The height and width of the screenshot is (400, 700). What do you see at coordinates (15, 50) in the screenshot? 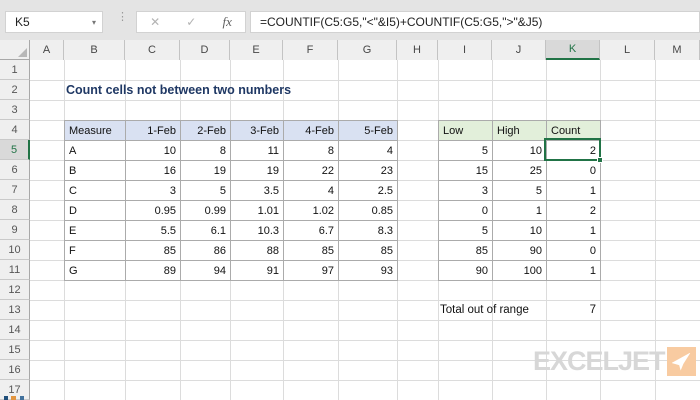
I see `select-all-button` at bounding box center [15, 50].